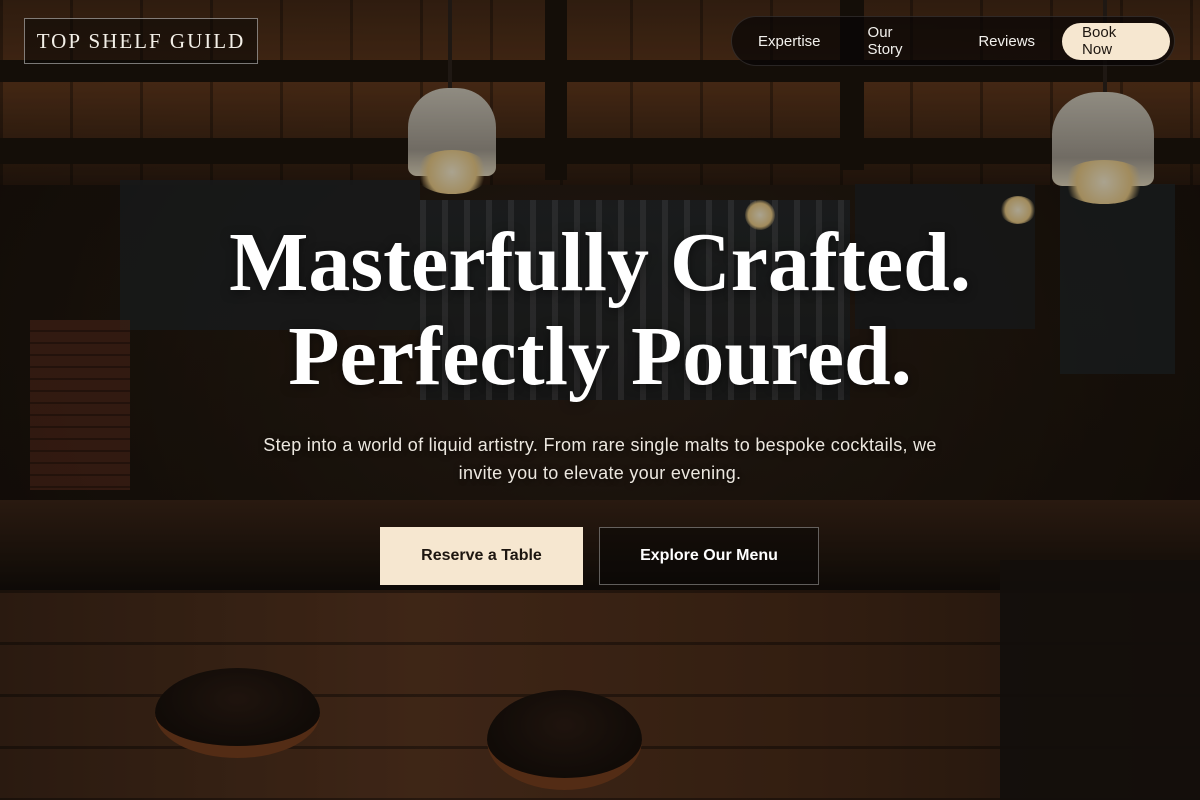 This screenshot has height=800, width=1200. Describe the element at coordinates (481, 556) in the screenshot. I see `reserve-table-button: Reserve a Table` at that location.